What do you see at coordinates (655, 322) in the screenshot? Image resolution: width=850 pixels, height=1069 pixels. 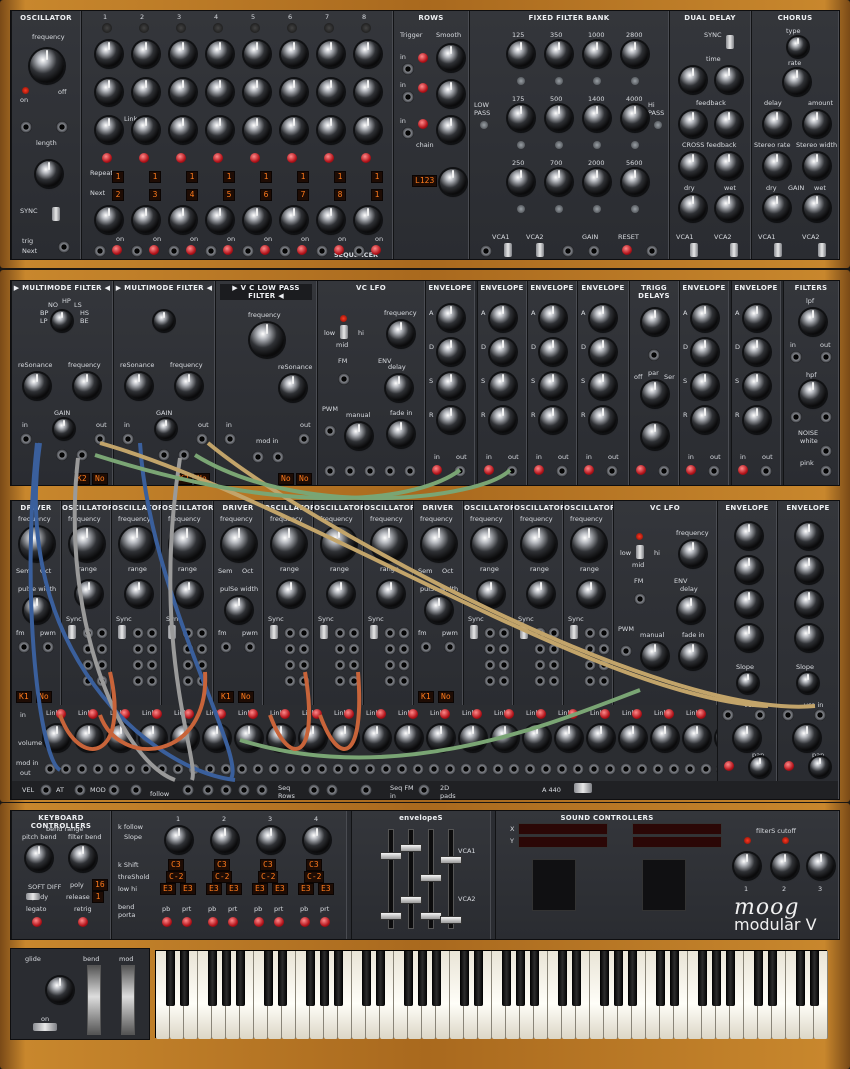 I see `trig-delay-1-knob` at bounding box center [655, 322].